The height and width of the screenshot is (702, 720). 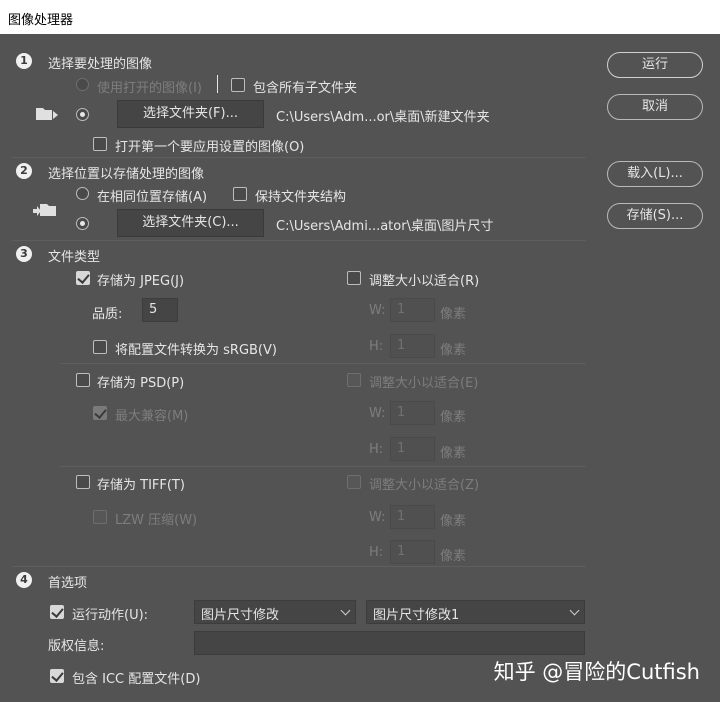 I want to click on tiff-width-unit: 像素, so click(x=453, y=521).